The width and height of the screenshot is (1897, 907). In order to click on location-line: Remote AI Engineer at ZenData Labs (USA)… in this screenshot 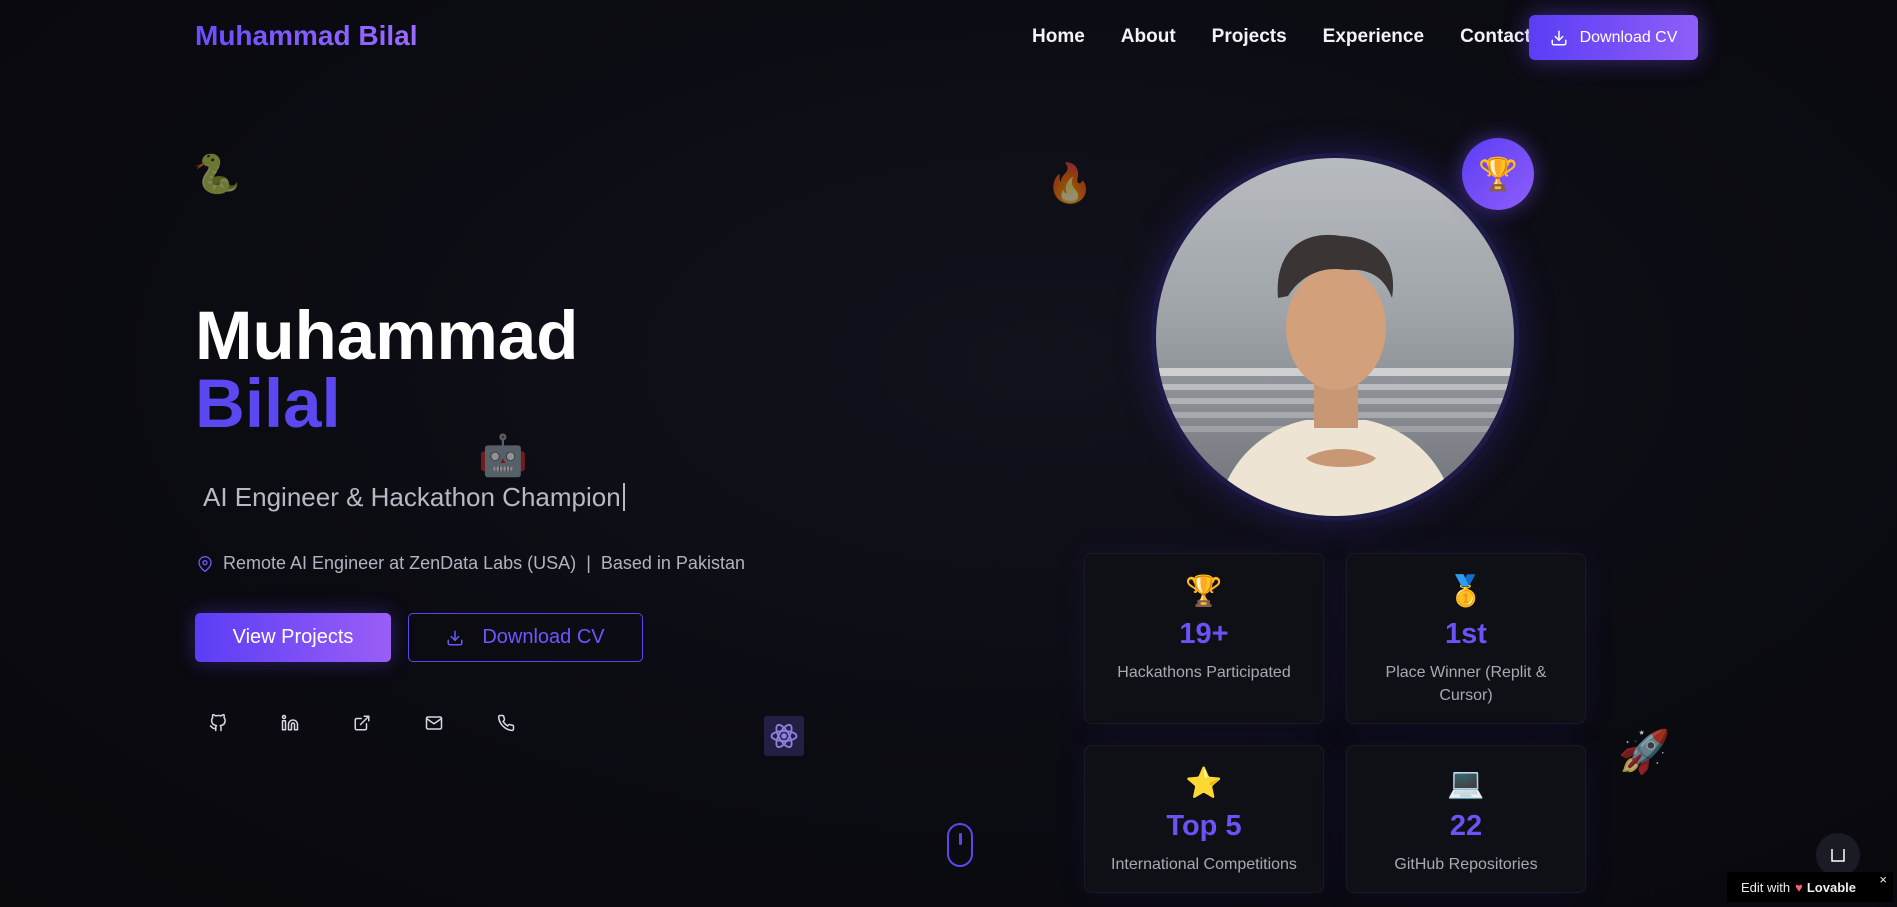, I will do `click(471, 563)`.